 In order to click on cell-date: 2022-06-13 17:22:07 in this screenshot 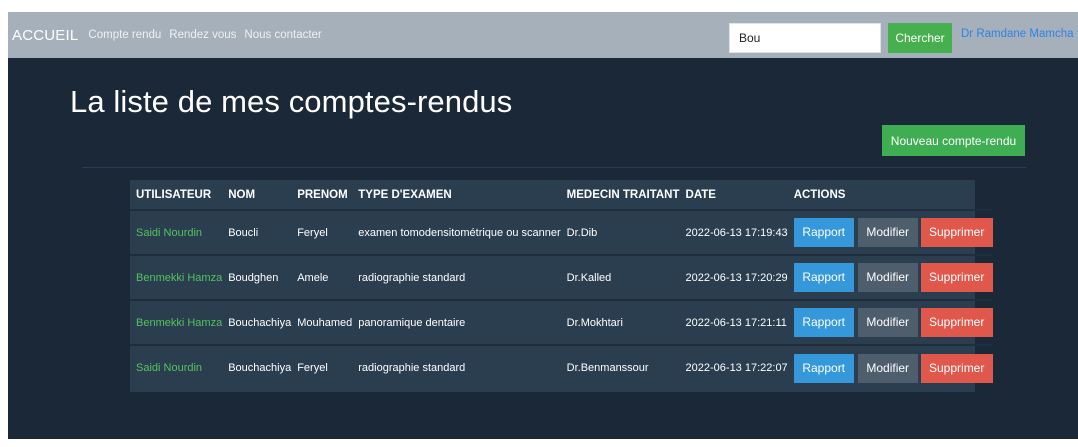, I will do `click(733, 367)`.